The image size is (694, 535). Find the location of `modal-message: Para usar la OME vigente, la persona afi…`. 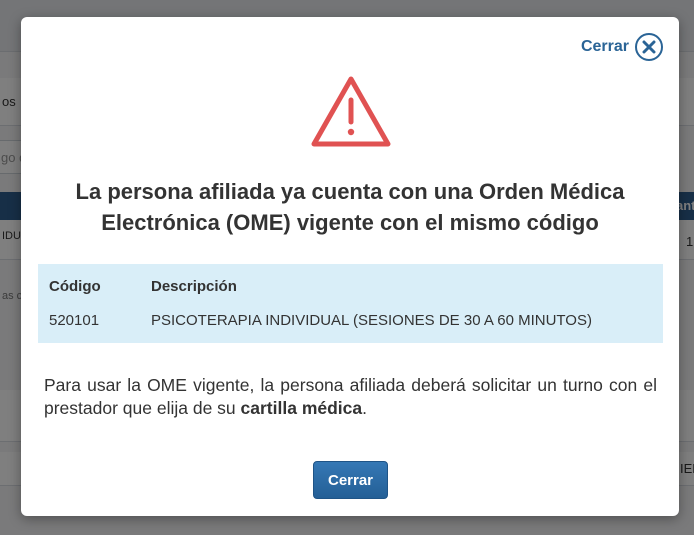

modal-message: Para usar la OME vigente, la persona afi… is located at coordinates (350, 397).